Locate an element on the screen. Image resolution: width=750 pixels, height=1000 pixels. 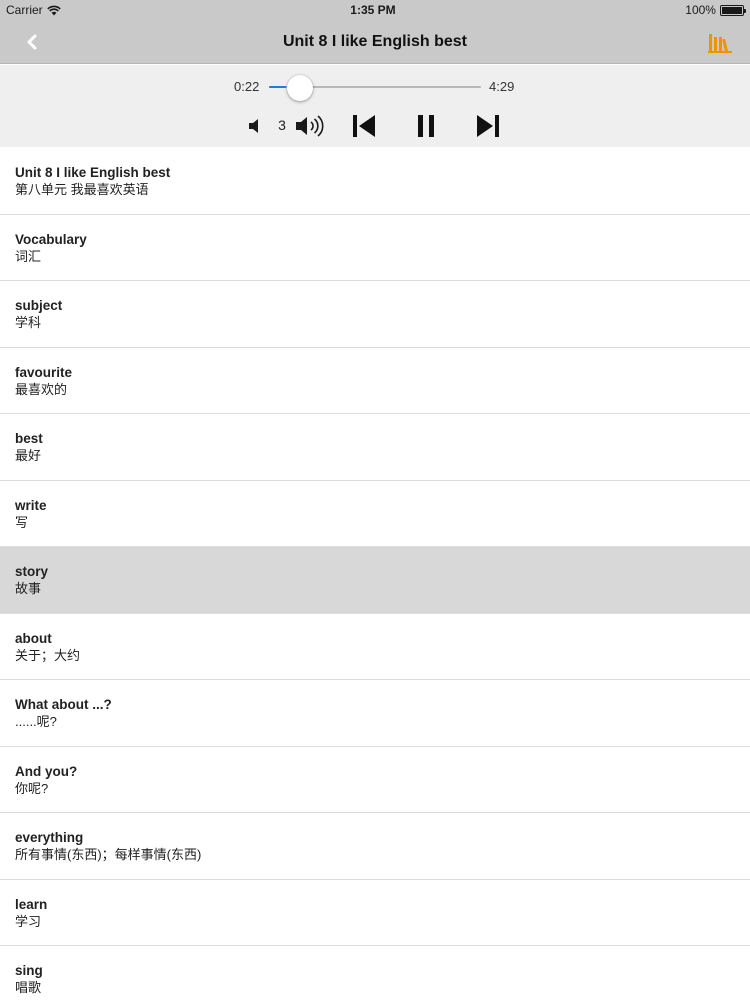
volume-down-icon is located at coordinates (256, 126).